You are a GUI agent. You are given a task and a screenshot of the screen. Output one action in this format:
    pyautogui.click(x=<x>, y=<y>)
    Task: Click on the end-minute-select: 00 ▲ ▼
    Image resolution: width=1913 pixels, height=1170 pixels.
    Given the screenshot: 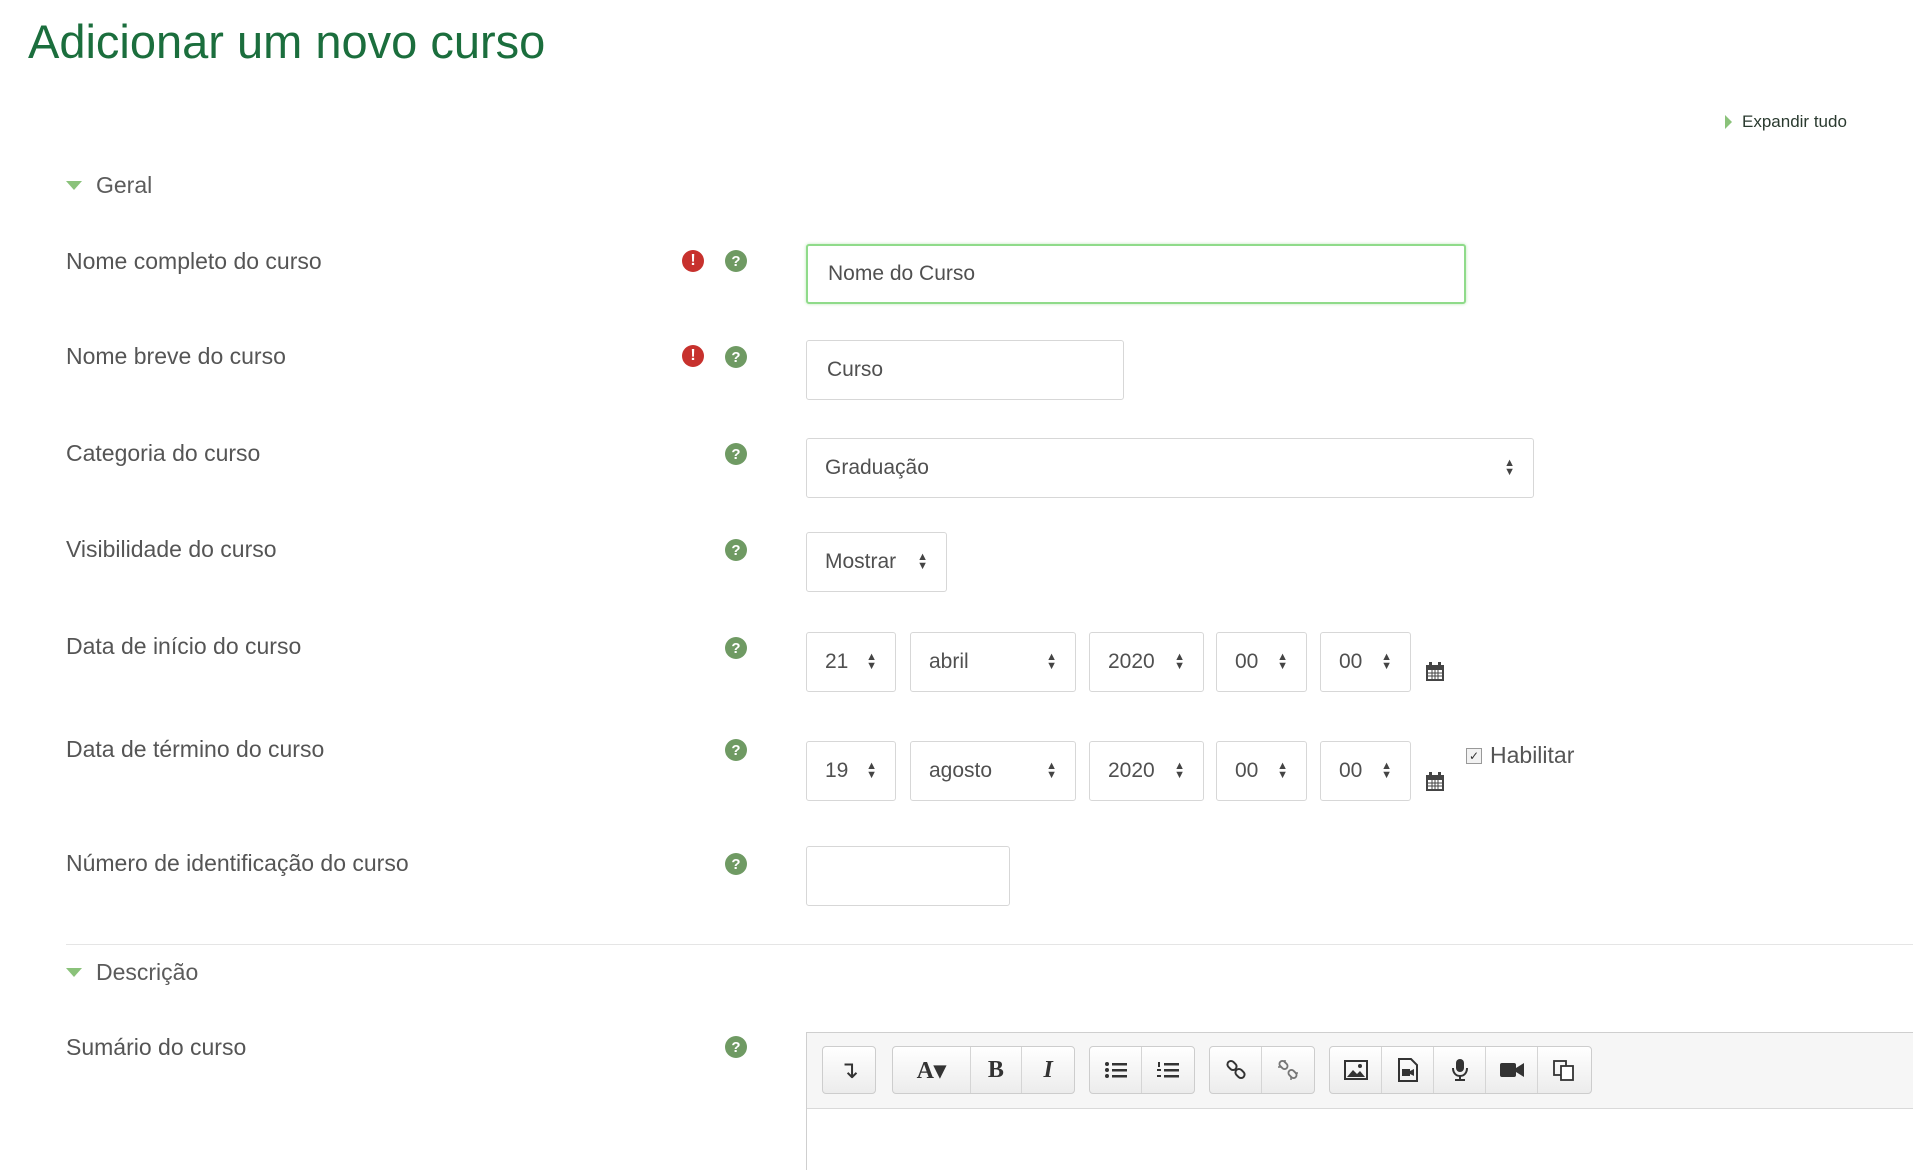 What is the action you would take?
    pyautogui.click(x=1365, y=771)
    